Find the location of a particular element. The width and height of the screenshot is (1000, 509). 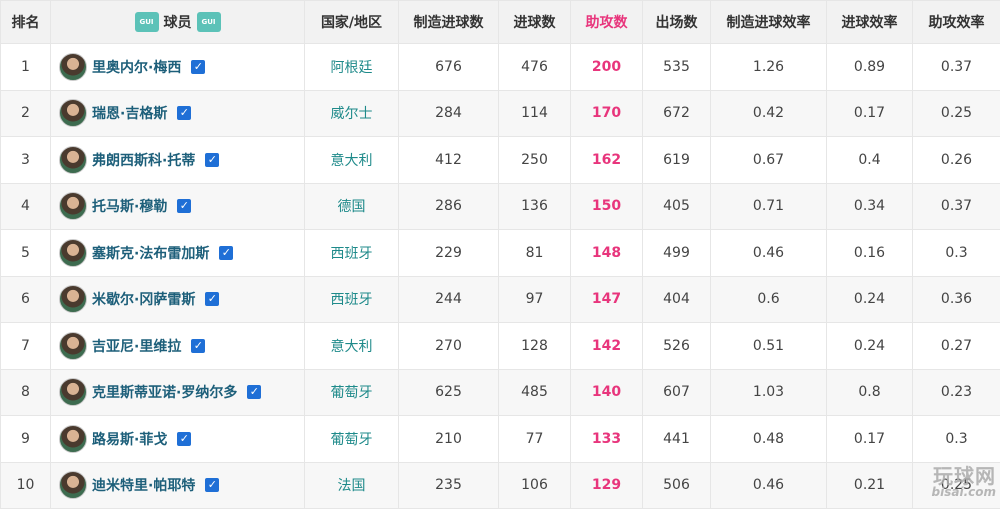

table-row: 6米歇尔·冈萨雷斯✓西班牙244971474040.60.240.36 is located at coordinates (500, 299).